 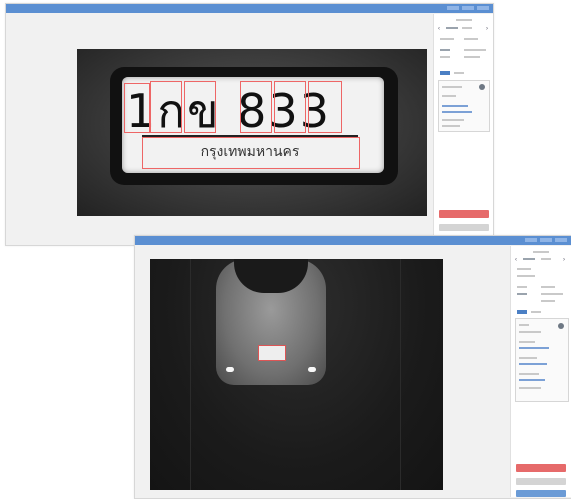 I want to click on car, so click(x=271, y=322).